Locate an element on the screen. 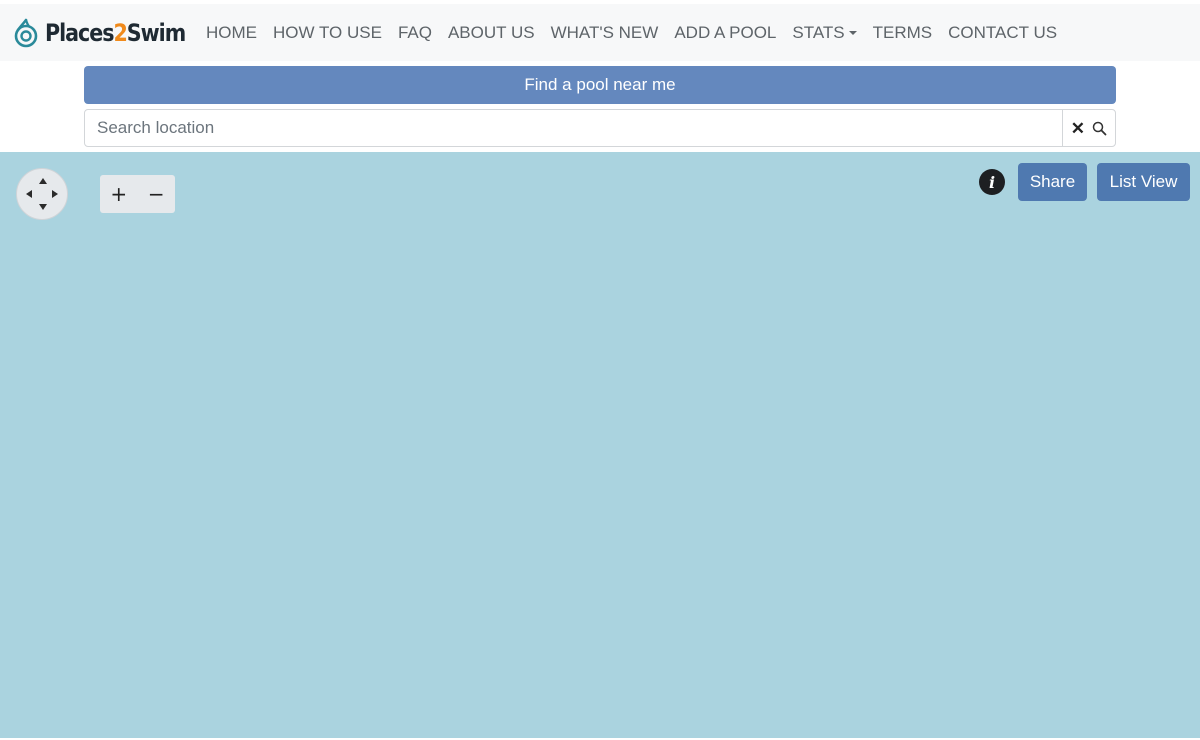 Image resolution: width=1200 pixels, height=740 pixels. nav-item-label: ADD A POOL is located at coordinates (725, 32).